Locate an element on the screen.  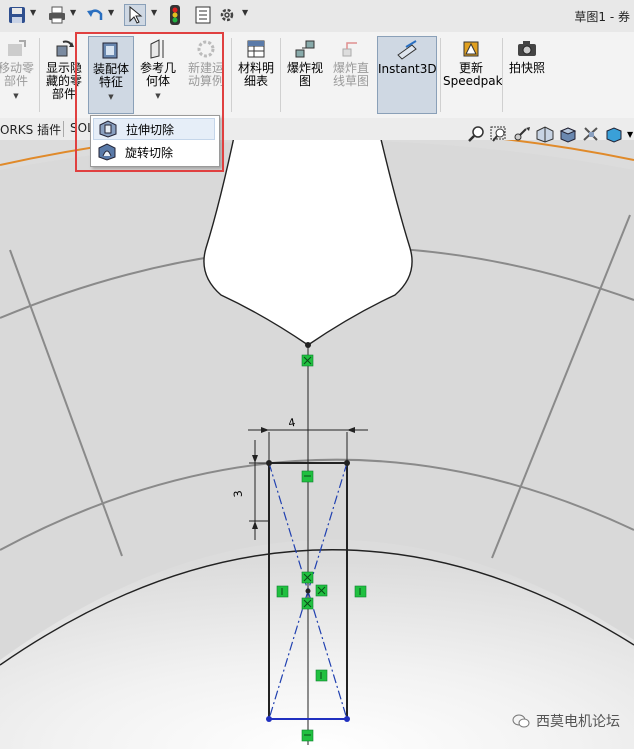
update-speedpak-label: 更新 Speedpak is located at coordinates (473, 74).